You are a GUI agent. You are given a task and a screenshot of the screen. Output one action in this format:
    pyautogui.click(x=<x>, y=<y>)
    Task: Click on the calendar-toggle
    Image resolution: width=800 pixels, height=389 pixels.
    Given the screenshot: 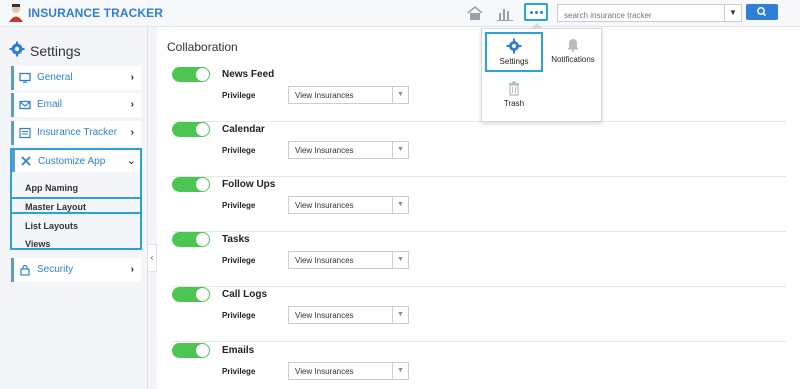 What is the action you would take?
    pyautogui.click(x=191, y=129)
    